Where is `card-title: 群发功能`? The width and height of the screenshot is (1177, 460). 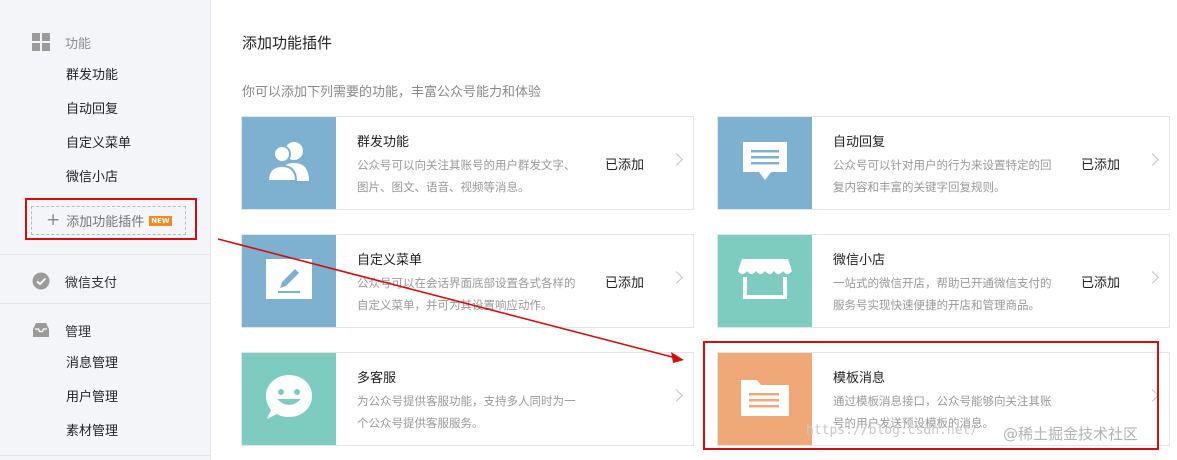
card-title: 群发功能 is located at coordinates (383, 142).